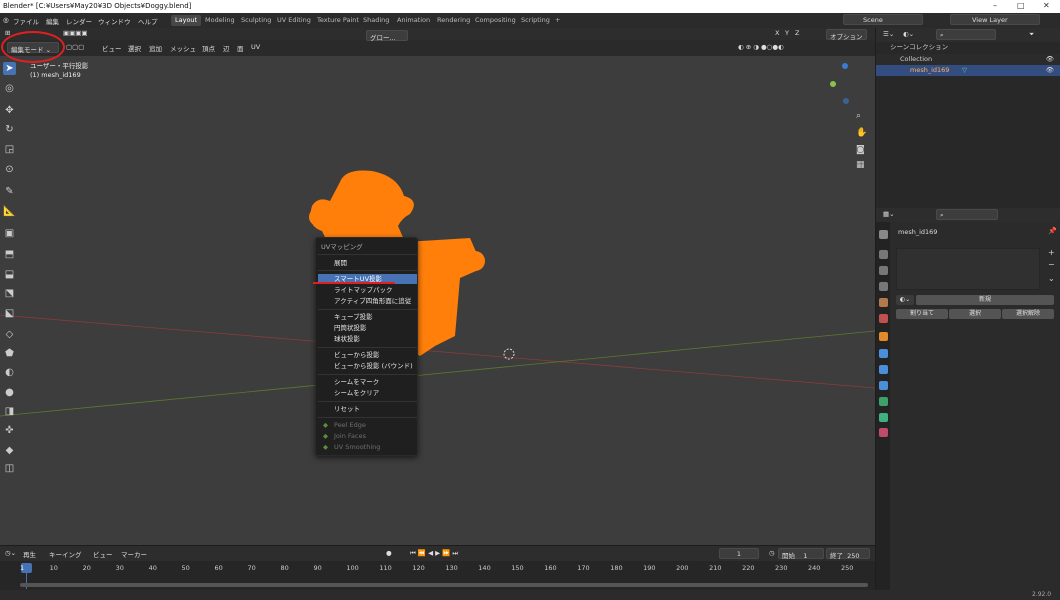 The height and width of the screenshot is (600, 1060). I want to click on select-box-icon: ➤, so click(9, 68).